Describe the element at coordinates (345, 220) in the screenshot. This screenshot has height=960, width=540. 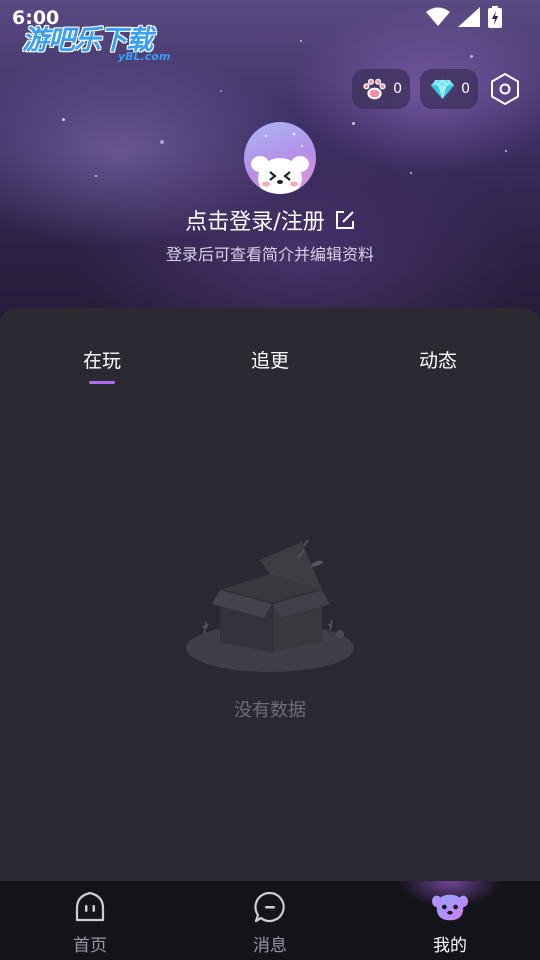
I see `edit-icon` at that location.